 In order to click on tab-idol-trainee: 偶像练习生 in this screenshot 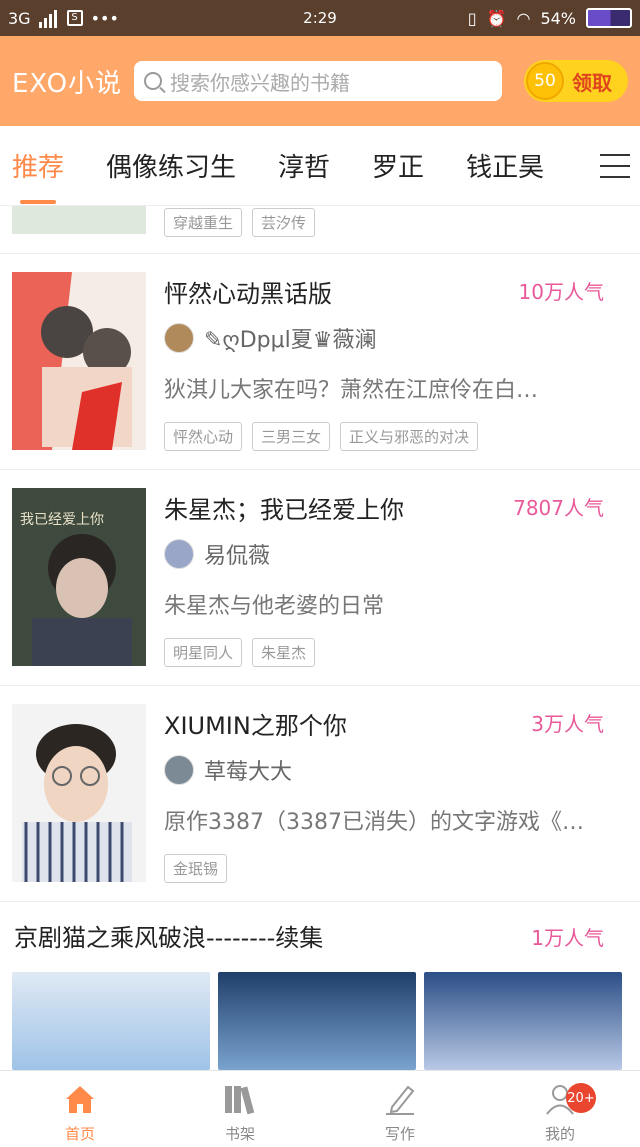, I will do `click(171, 165)`.